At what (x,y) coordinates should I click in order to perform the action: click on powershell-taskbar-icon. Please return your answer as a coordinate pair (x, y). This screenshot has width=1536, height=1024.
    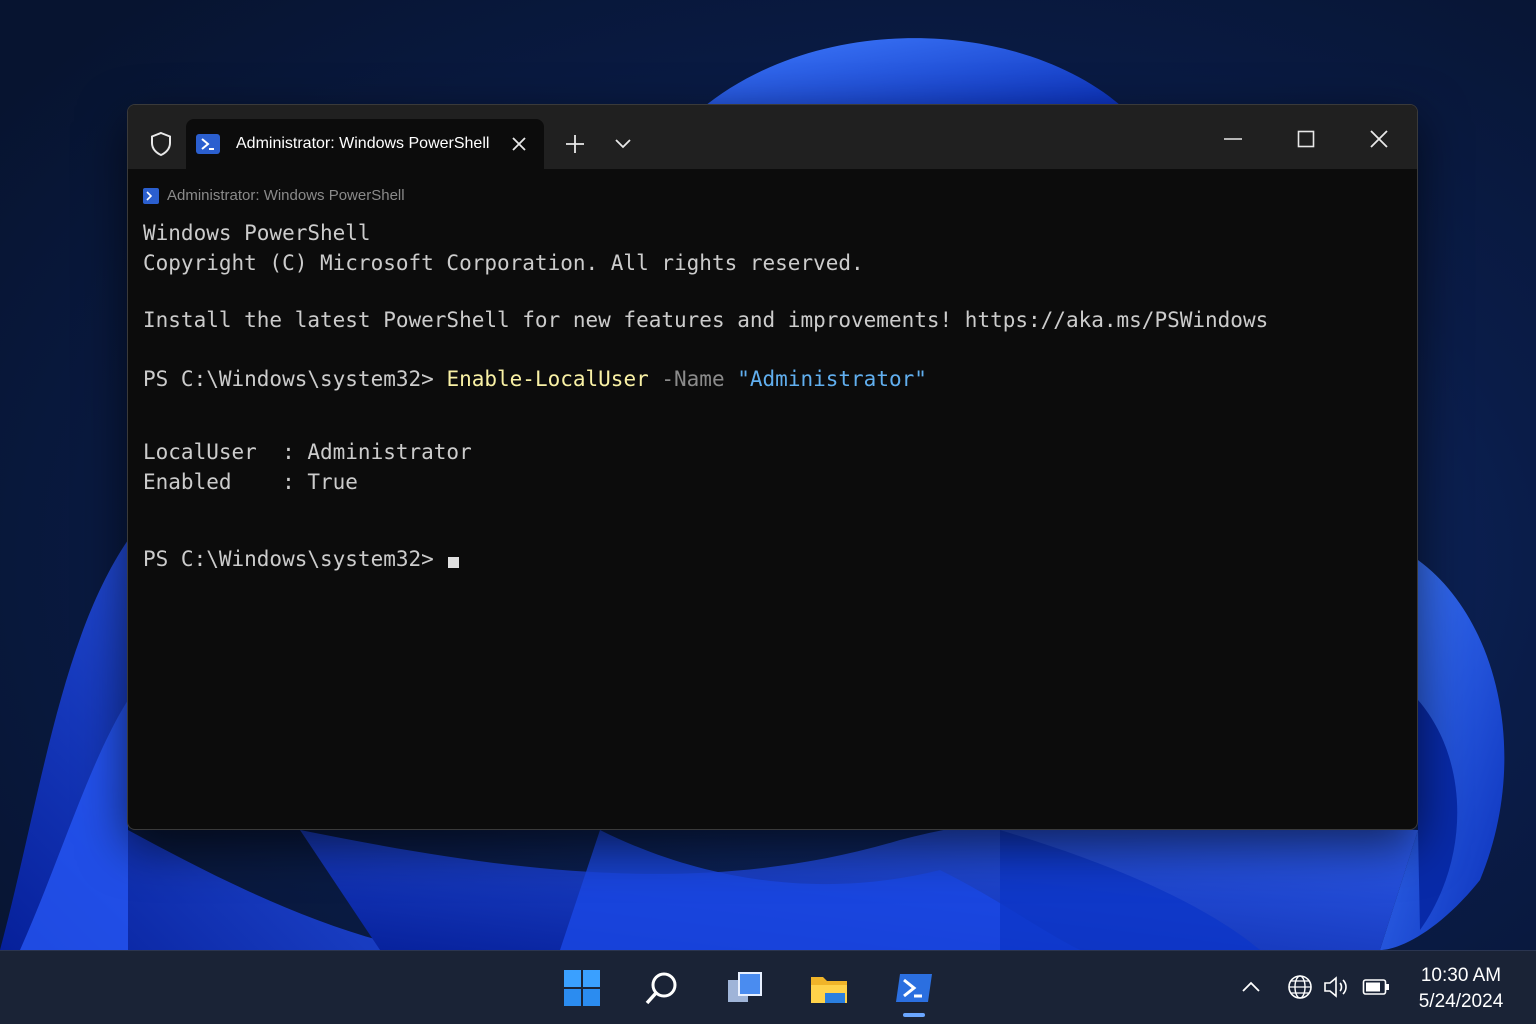
    Looking at the image, I should click on (914, 988).